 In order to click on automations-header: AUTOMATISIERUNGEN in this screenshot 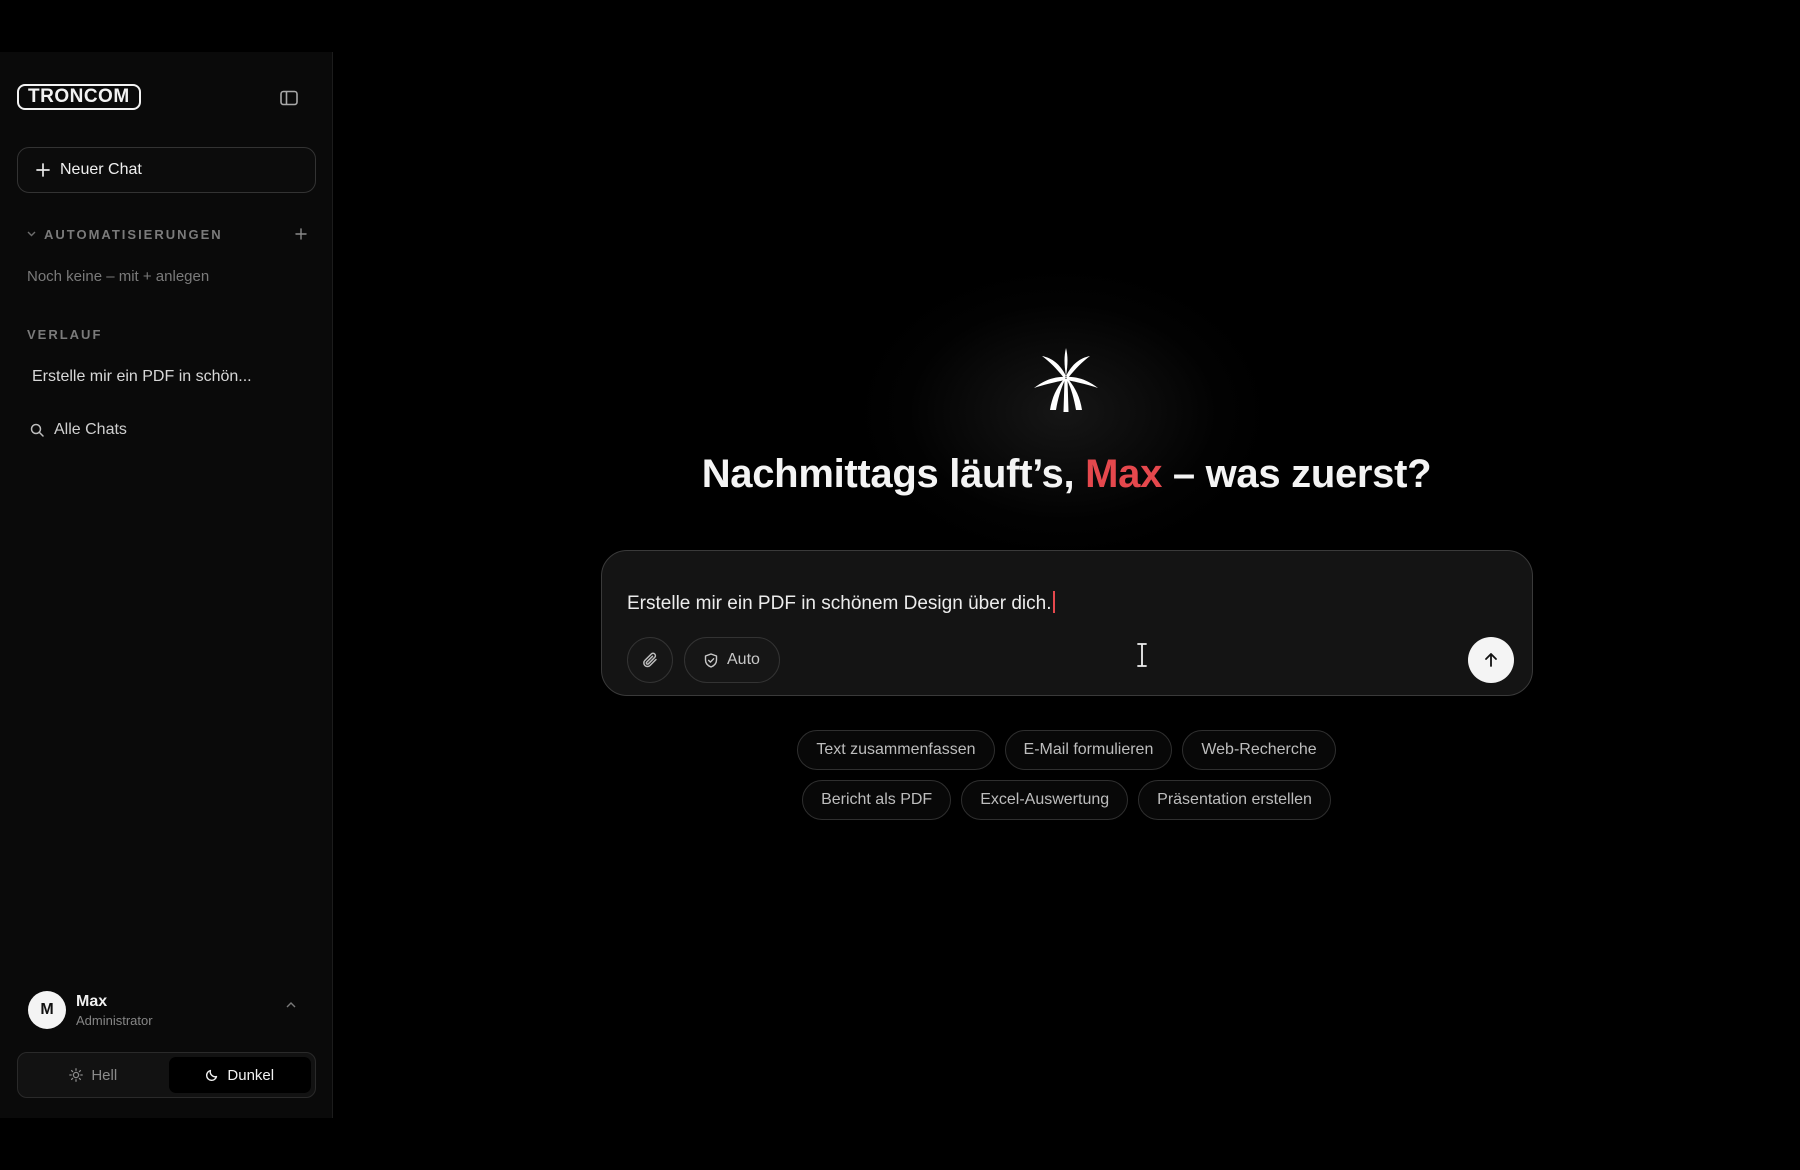, I will do `click(167, 234)`.